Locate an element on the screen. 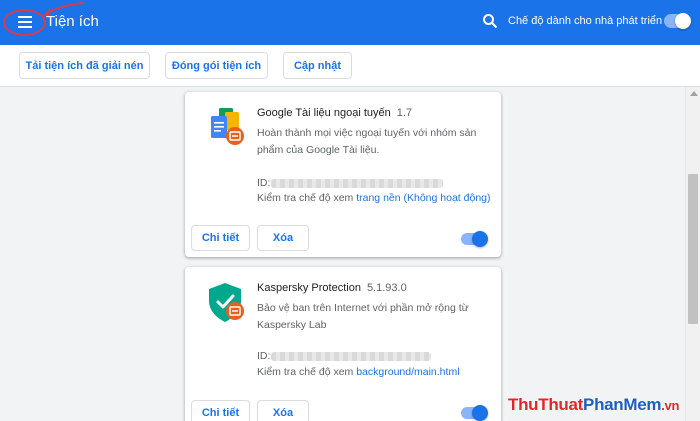  page-title: Tiện ích is located at coordinates (72, 21).